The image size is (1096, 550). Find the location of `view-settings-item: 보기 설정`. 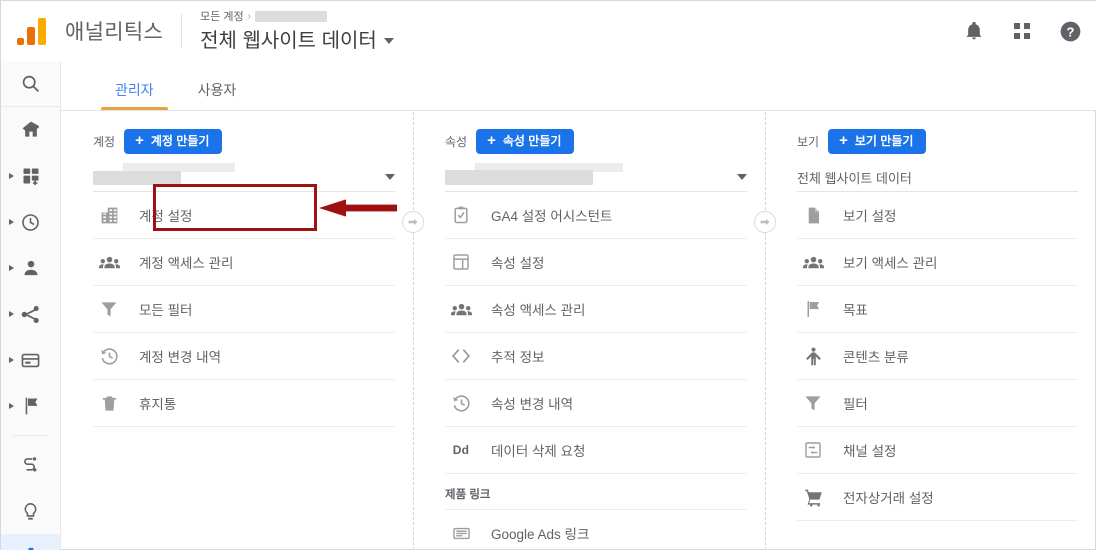

view-settings-item: 보기 설정 is located at coordinates (937, 215).